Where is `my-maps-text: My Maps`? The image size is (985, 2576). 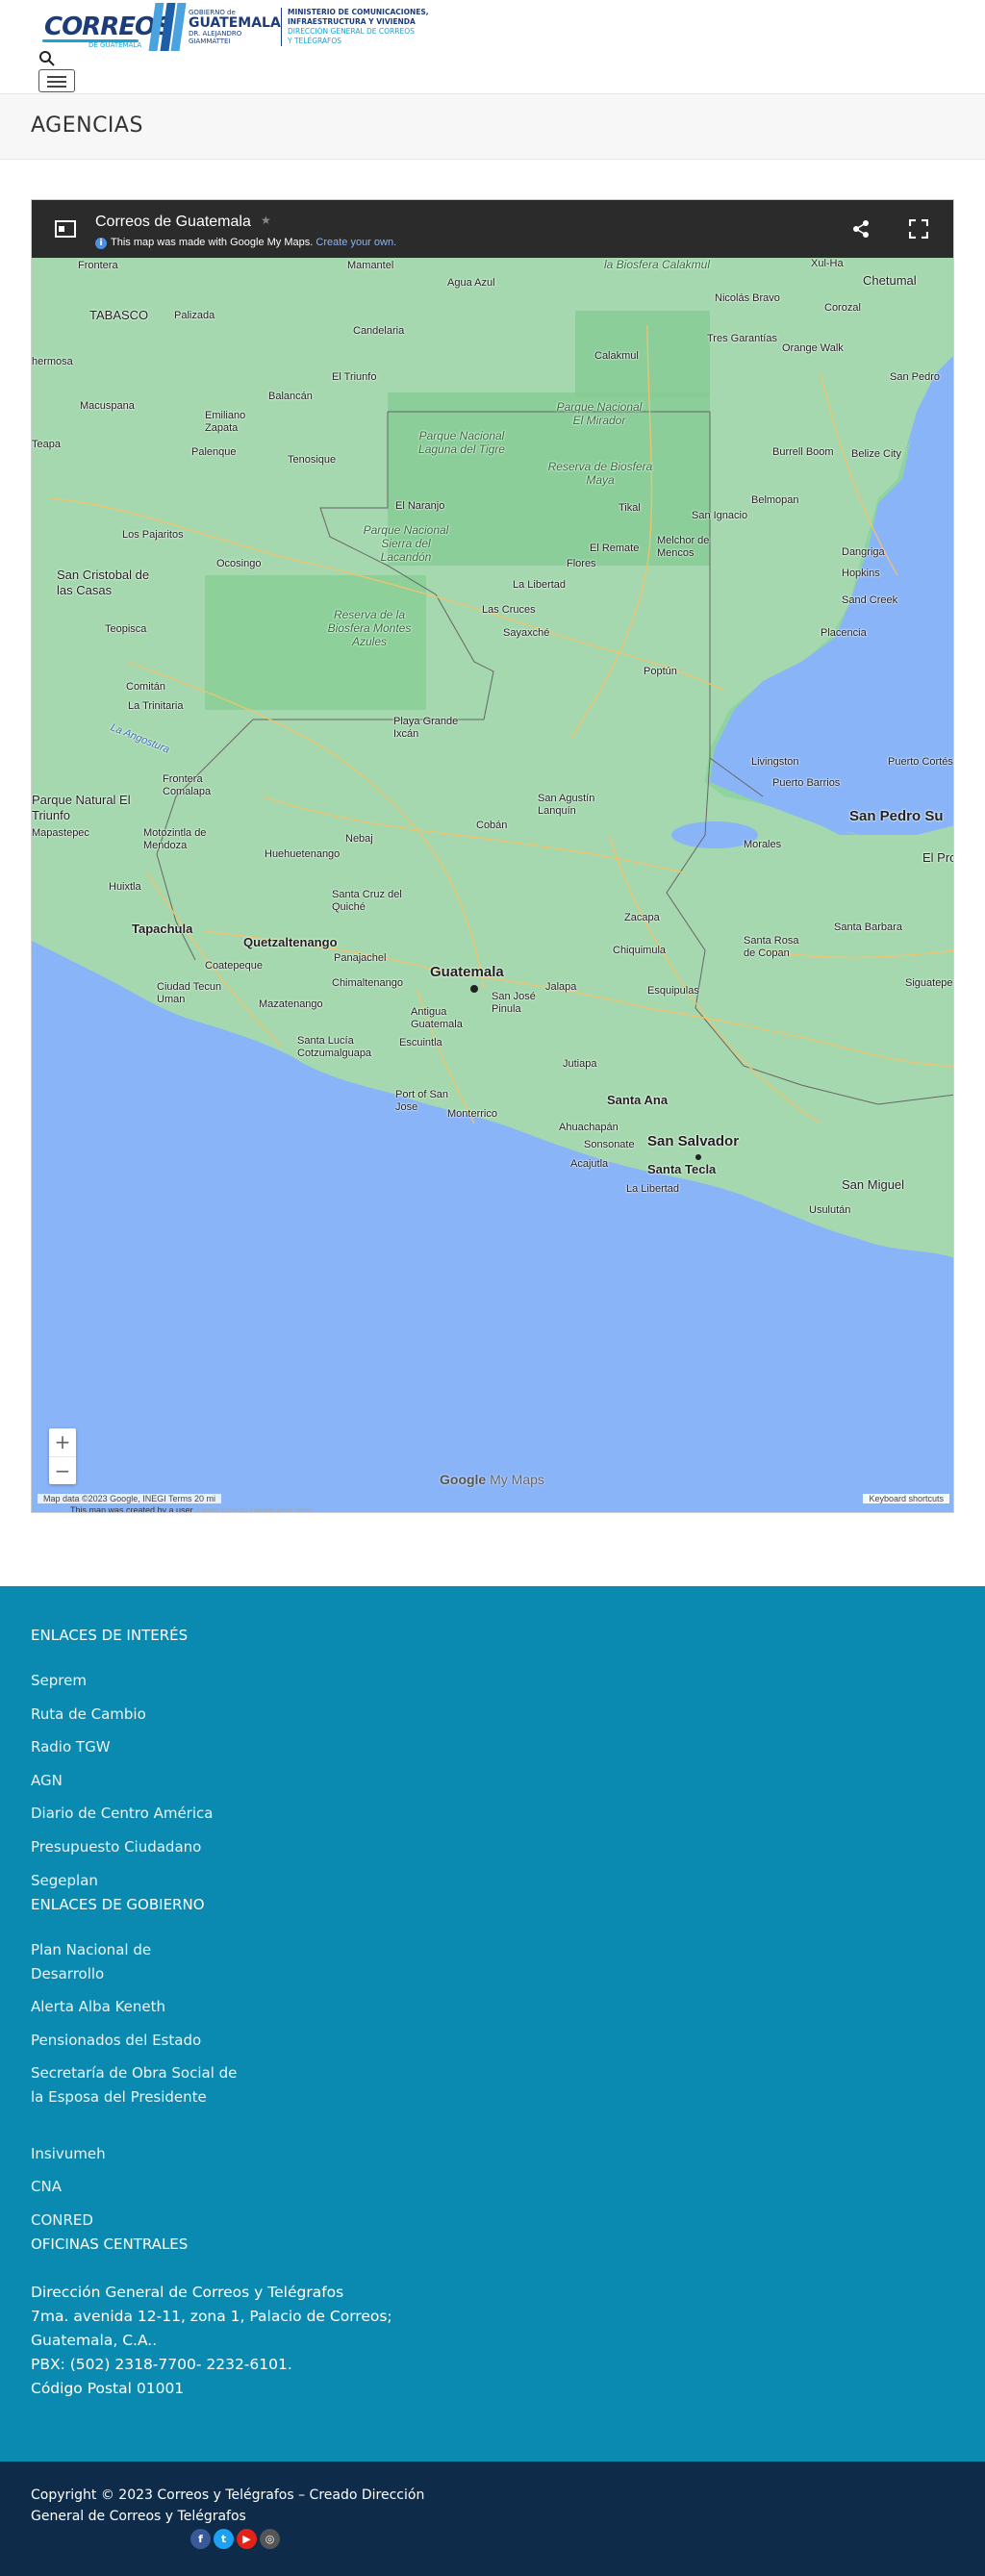
my-maps-text: My Maps is located at coordinates (517, 1480).